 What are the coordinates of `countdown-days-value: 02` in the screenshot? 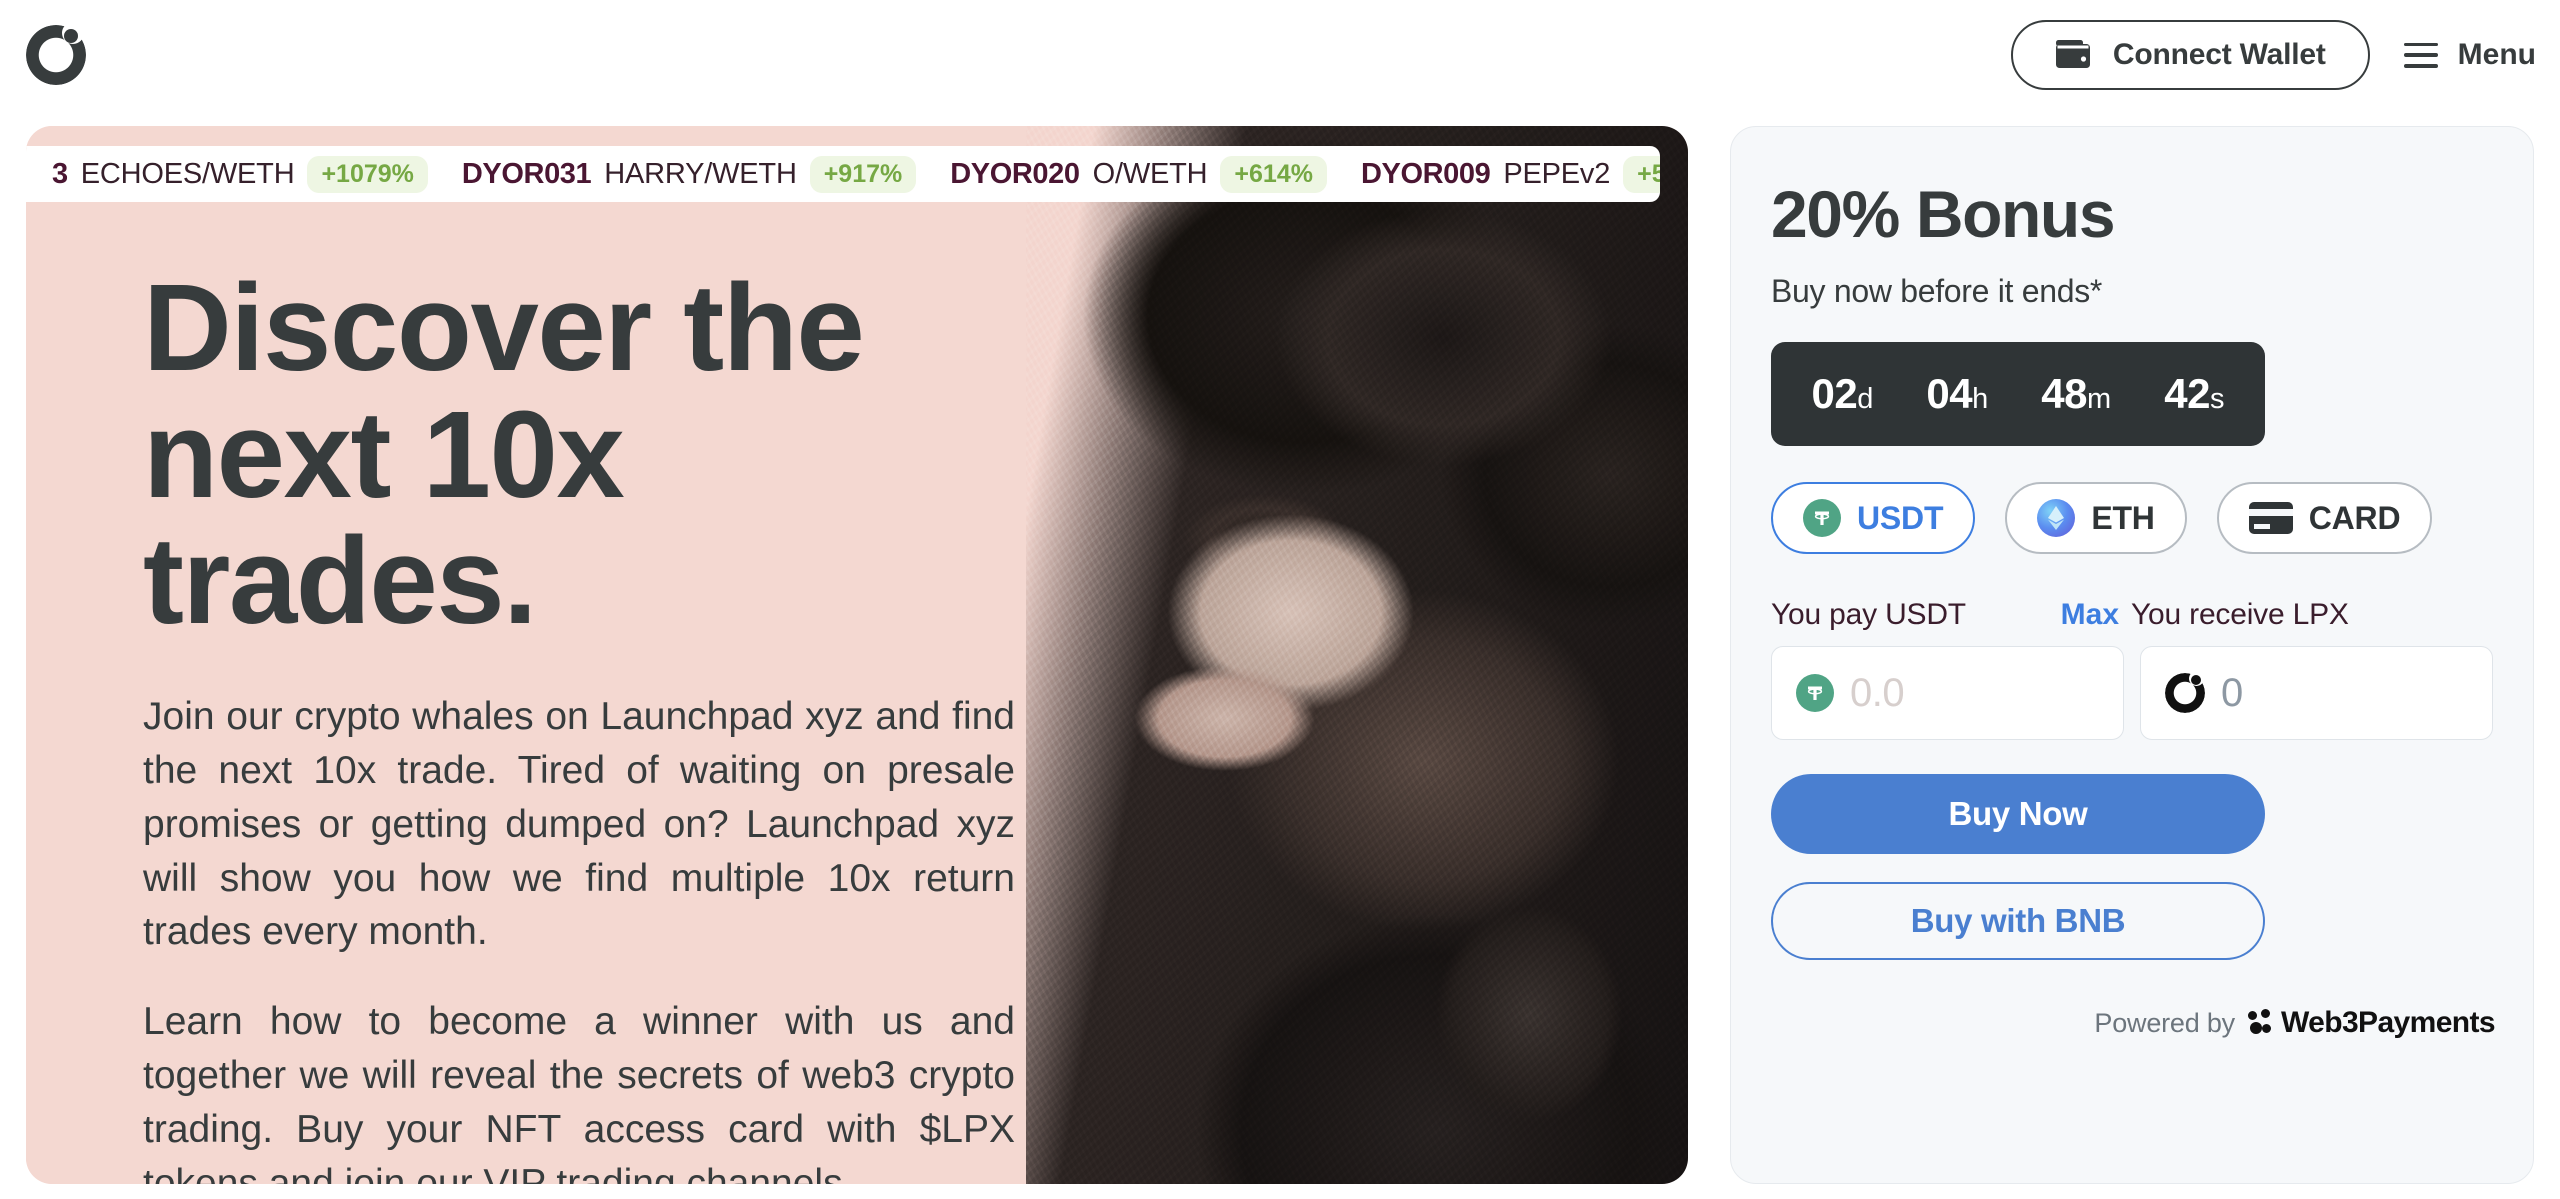 It's located at (1834, 393).